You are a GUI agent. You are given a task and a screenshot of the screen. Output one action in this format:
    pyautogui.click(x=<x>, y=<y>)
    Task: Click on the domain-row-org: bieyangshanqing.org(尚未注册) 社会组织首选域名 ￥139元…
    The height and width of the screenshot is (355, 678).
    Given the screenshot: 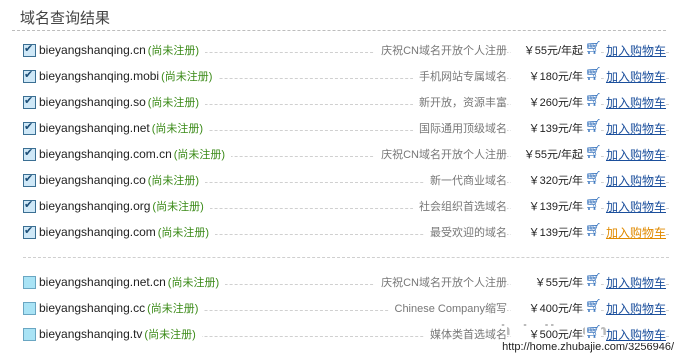 What is the action you would take?
    pyautogui.click(x=346, y=209)
    